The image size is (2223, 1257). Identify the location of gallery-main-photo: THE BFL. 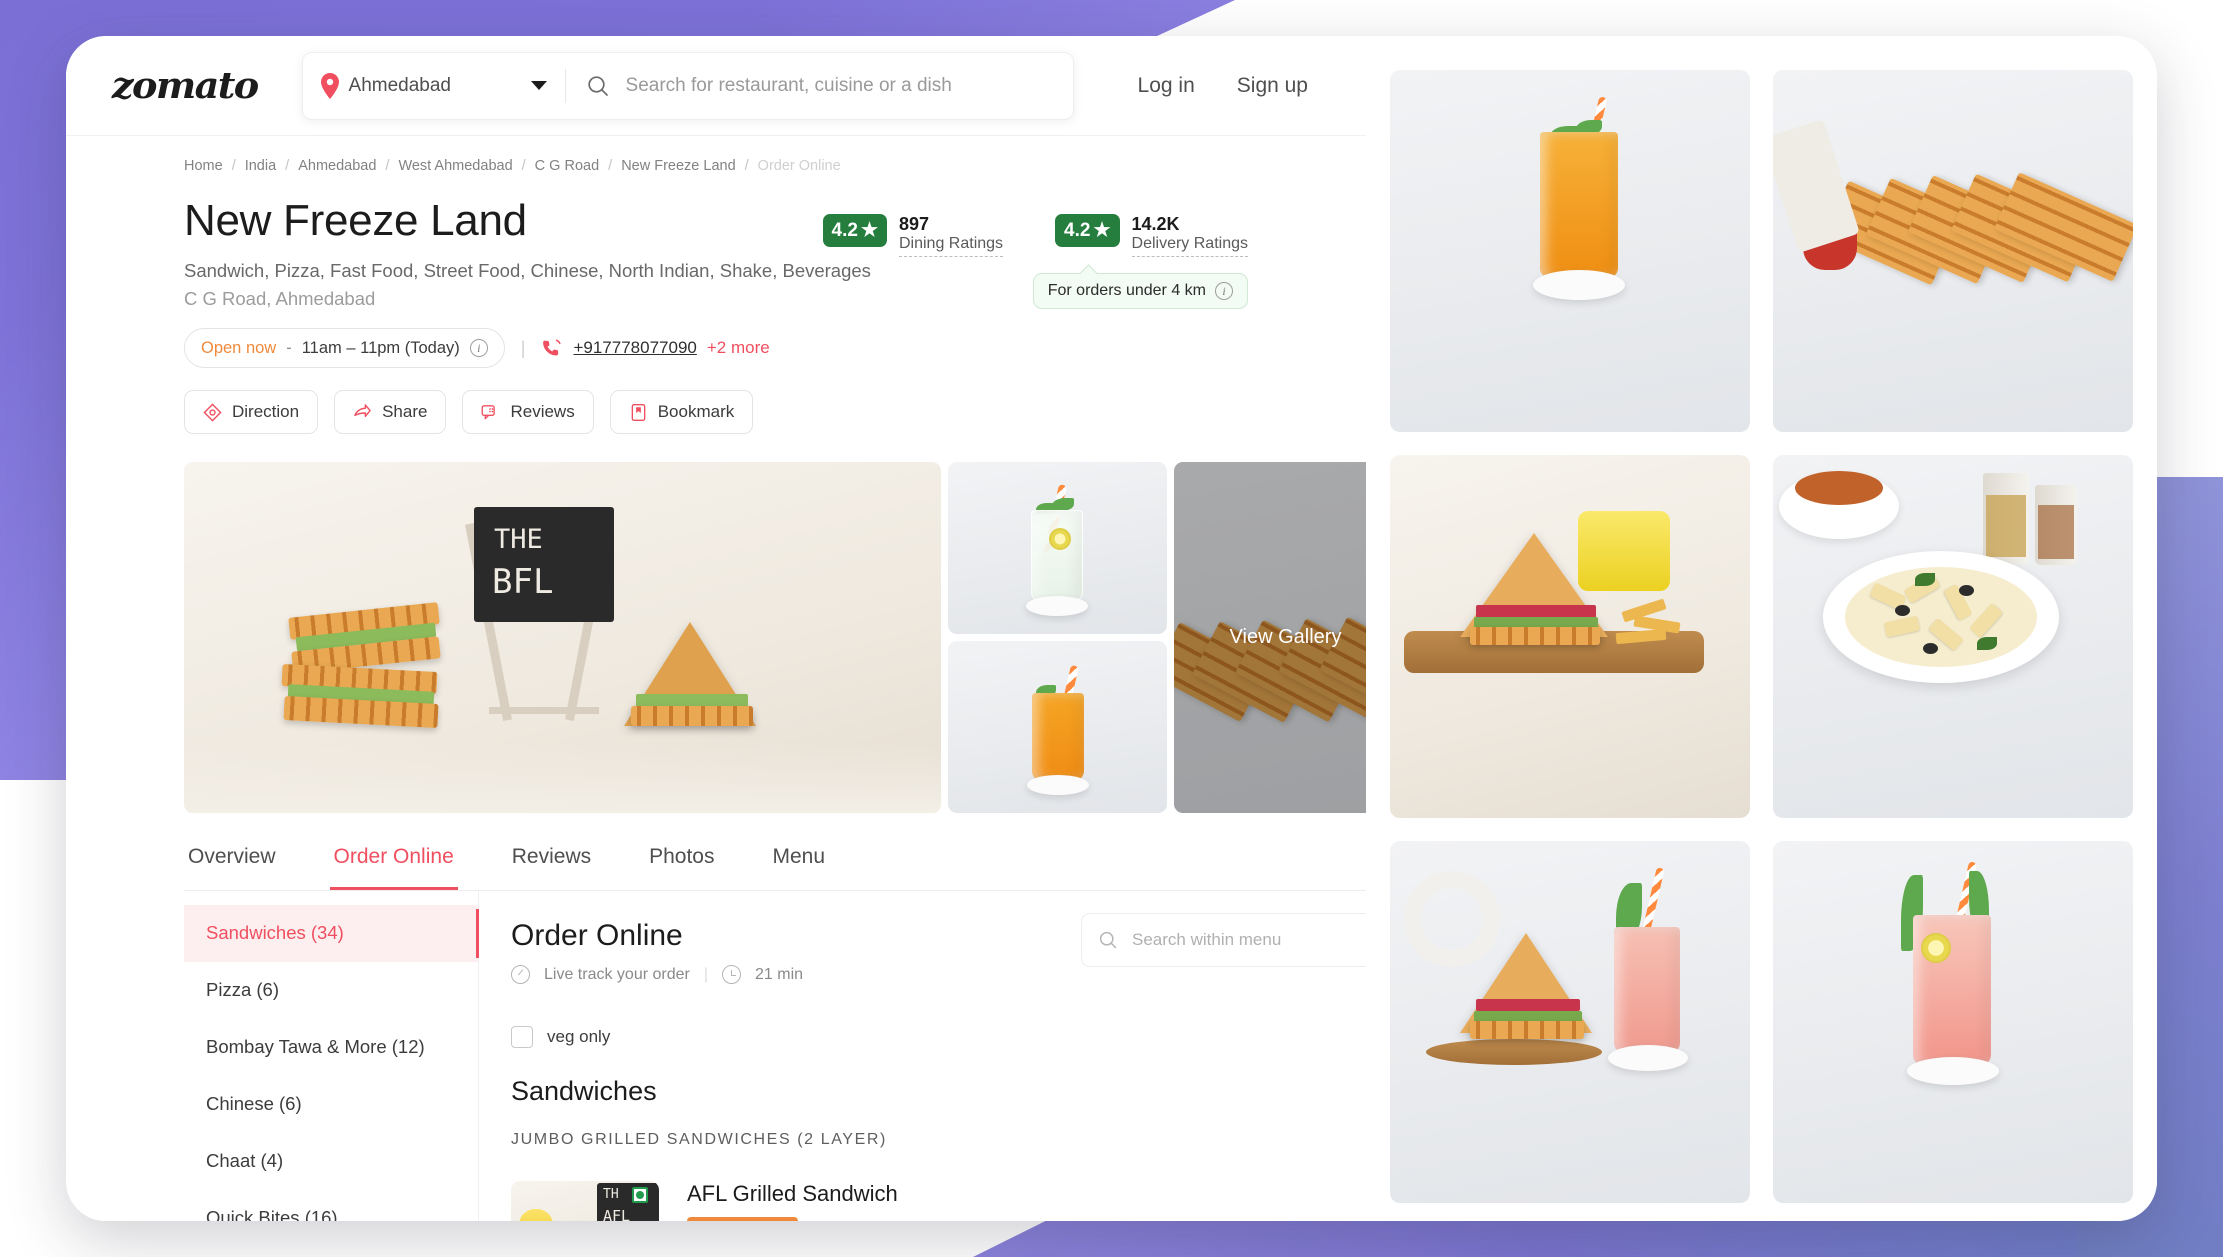
(562, 637).